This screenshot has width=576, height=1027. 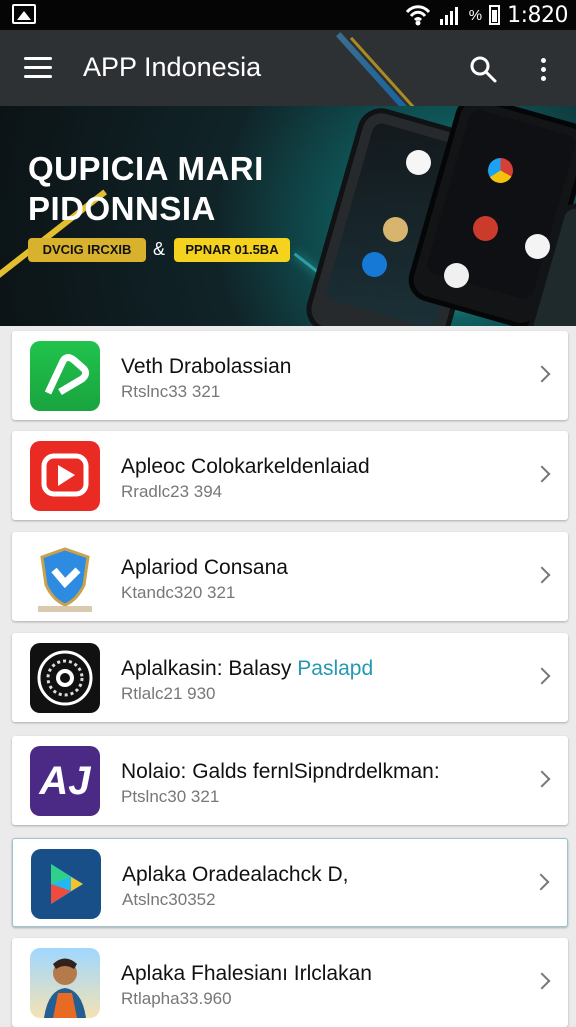 What do you see at coordinates (290, 576) in the screenshot?
I see `app-list-item: Aplariod Consana Ktandc320 321` at bounding box center [290, 576].